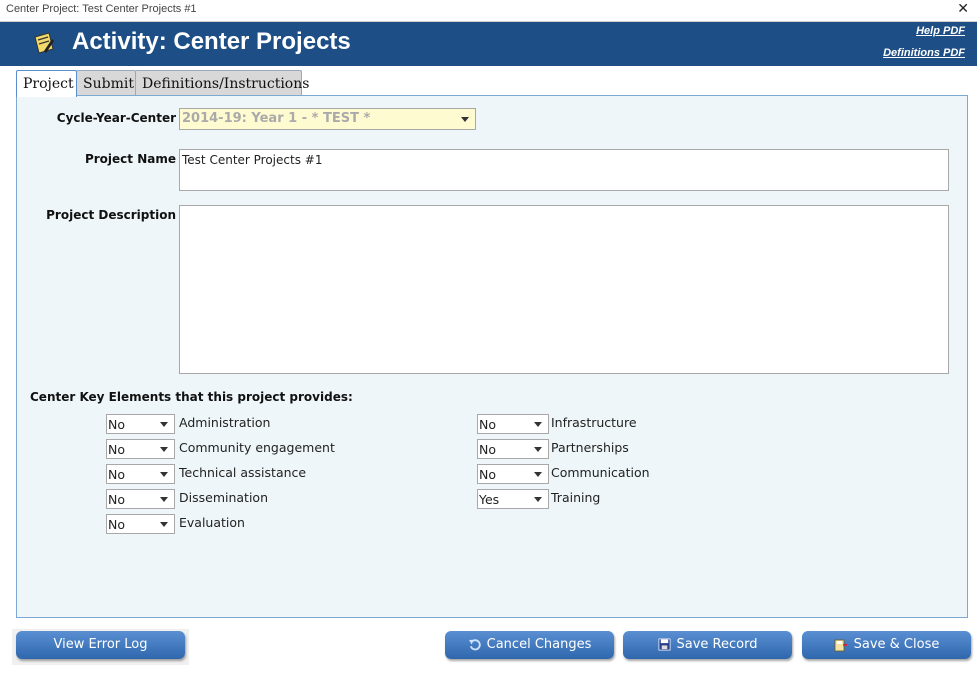 This screenshot has width=977, height=681. I want to click on help-pdf-link: Help PDF, so click(940, 31).